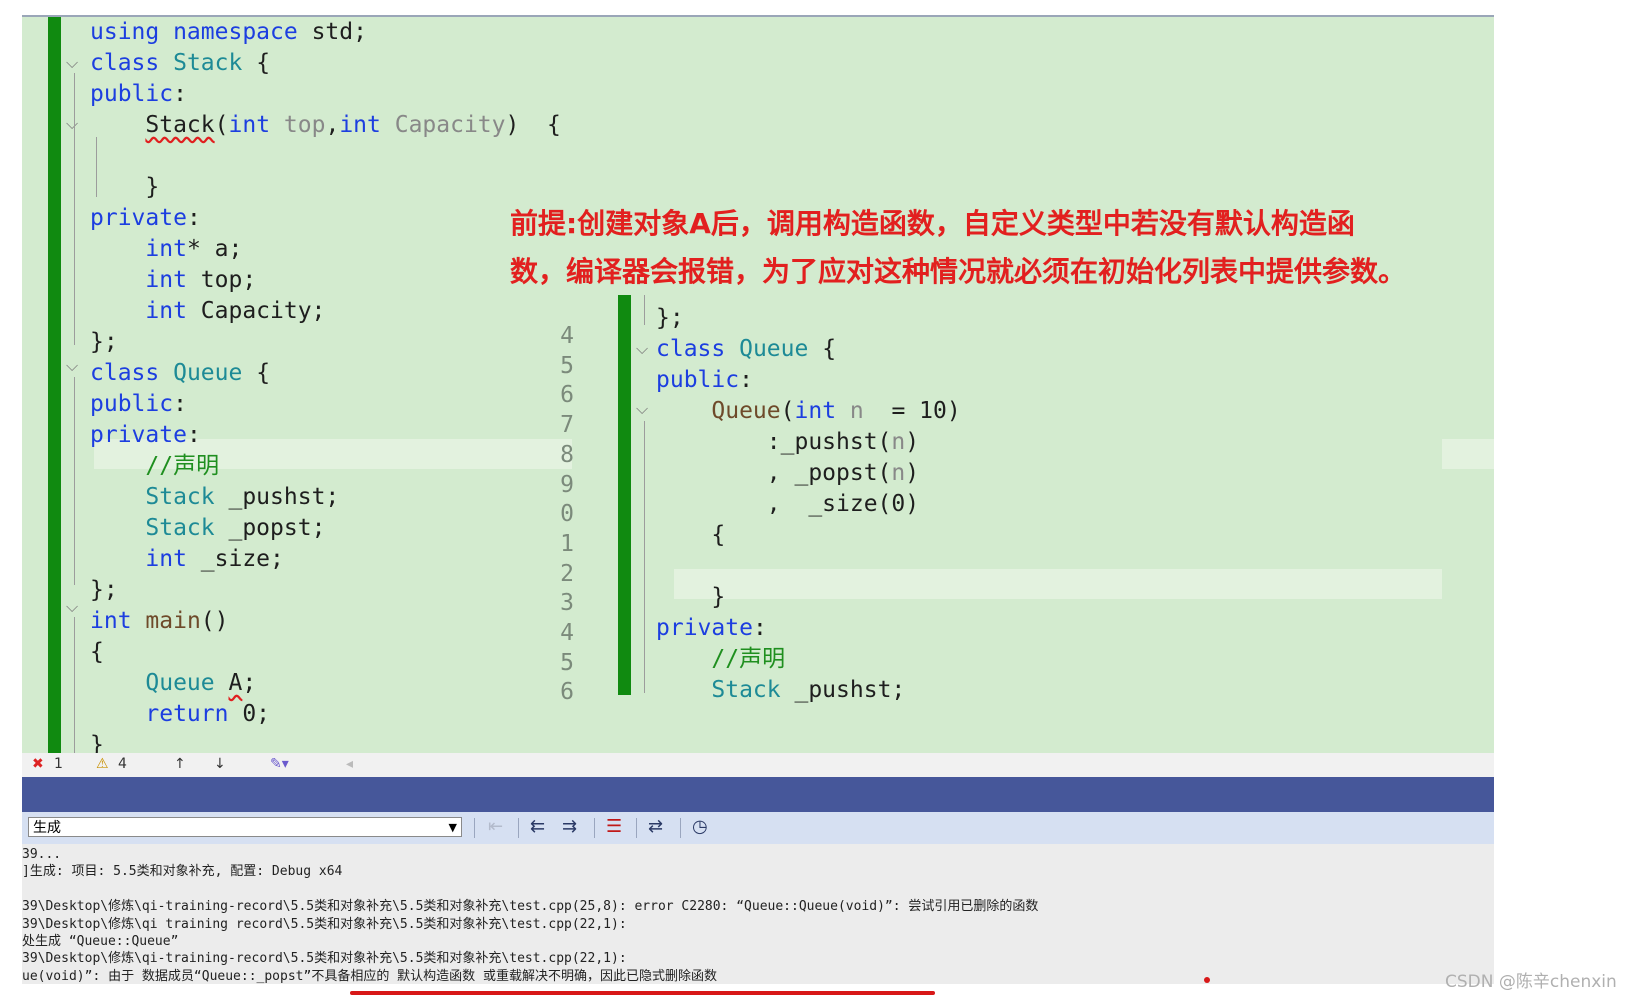 The image size is (1626, 995). What do you see at coordinates (644, 557) in the screenshot?
I see `fold-guide` at bounding box center [644, 557].